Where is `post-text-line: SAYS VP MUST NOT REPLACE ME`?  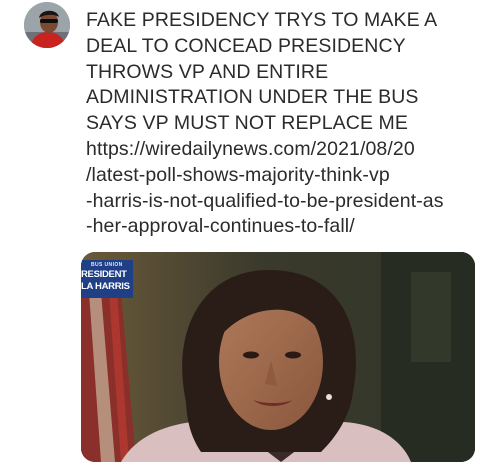 post-text-line: SAYS VP MUST NOT REPLACE ME is located at coordinates (247, 123).